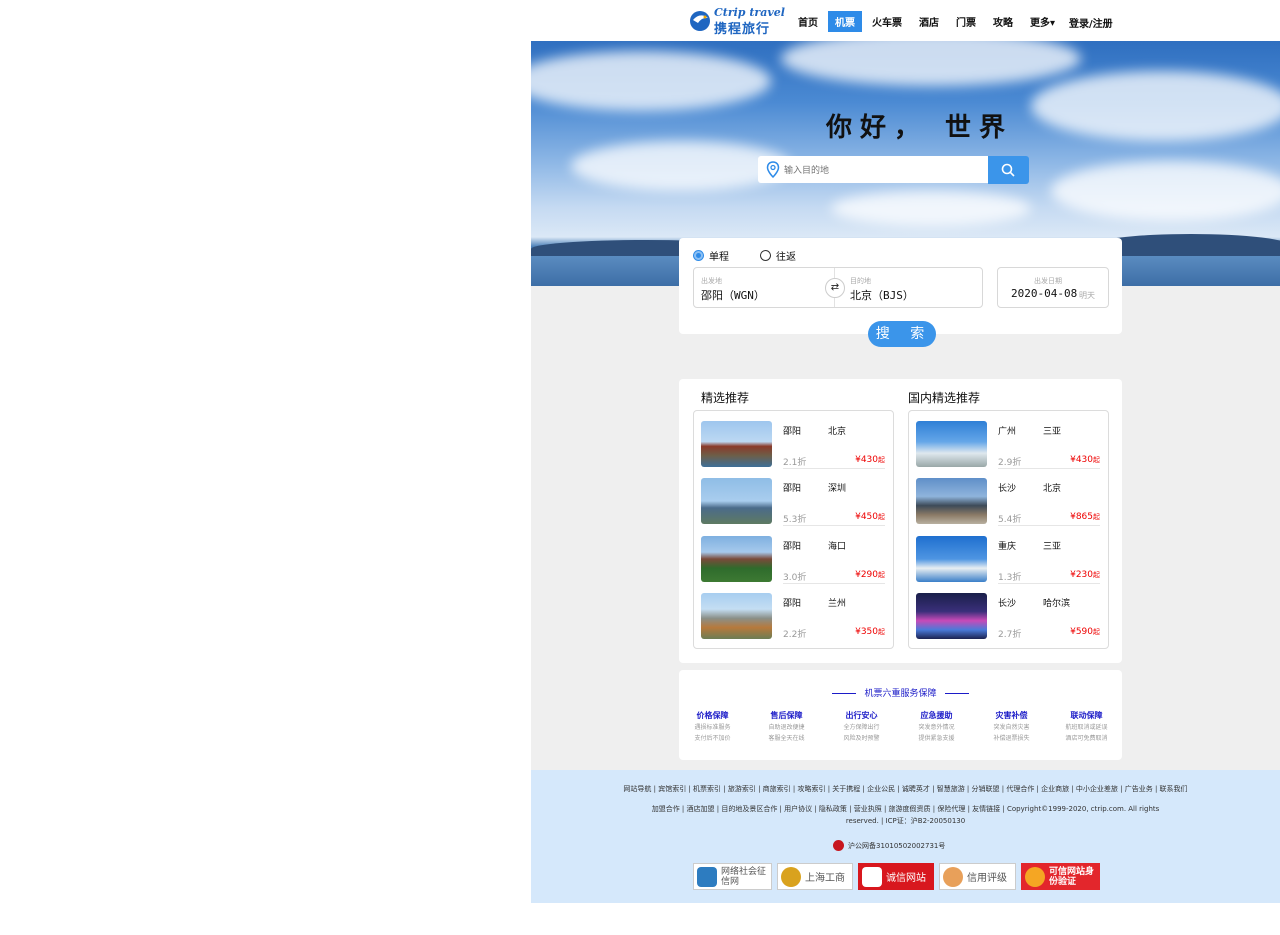 This screenshot has width=1280, height=935. I want to click on hero-title: 你好， 世界, so click(920, 128).